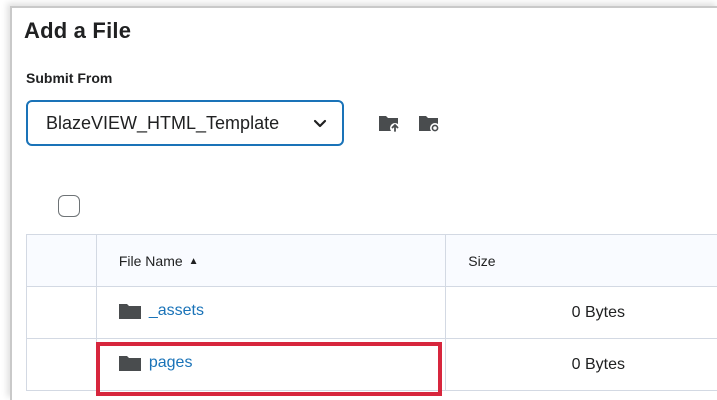 This screenshot has width=717, height=400. What do you see at coordinates (320, 123) in the screenshot?
I see `chevron-down-icon` at bounding box center [320, 123].